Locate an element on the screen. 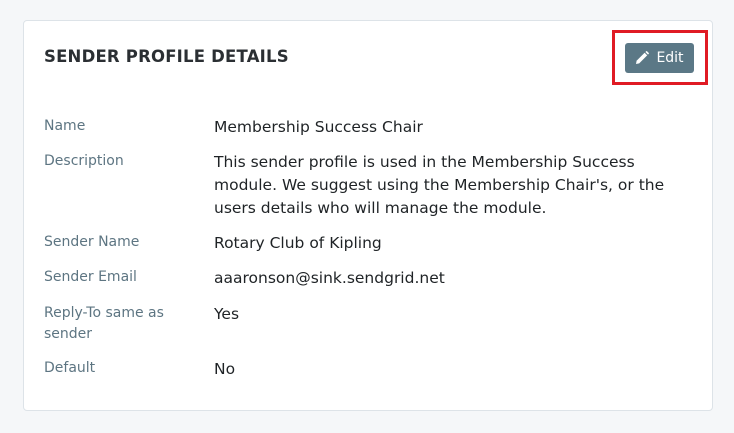 The height and width of the screenshot is (433, 734). card-title: SENDER PROFILE DETAILS is located at coordinates (166, 56).